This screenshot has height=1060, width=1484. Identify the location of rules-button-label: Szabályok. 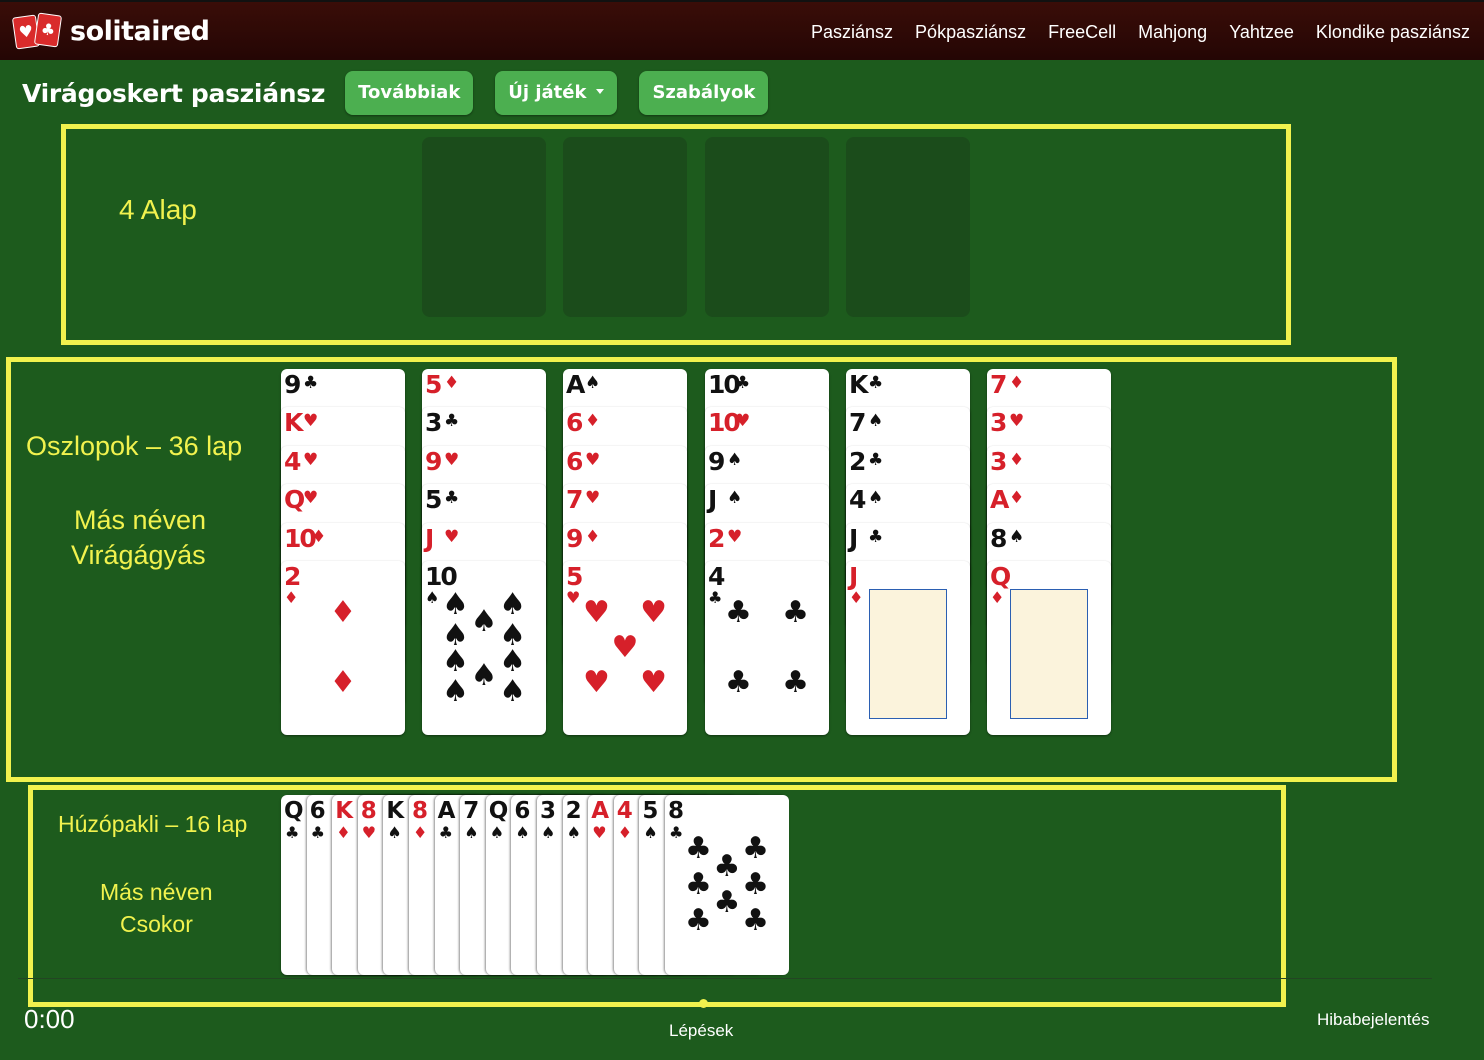
(704, 92).